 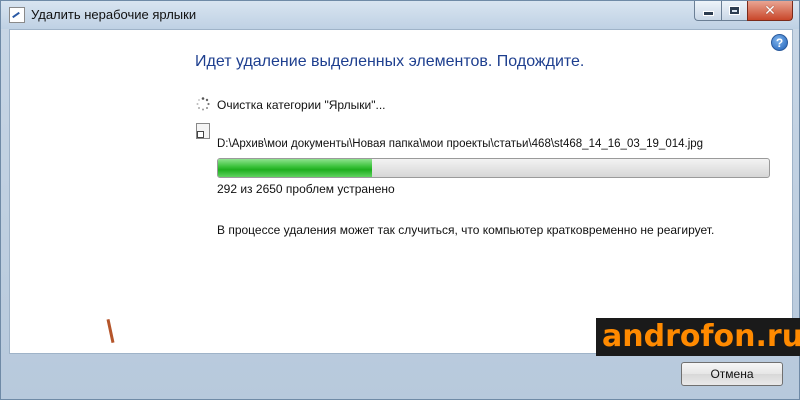 What do you see at coordinates (203, 104) in the screenshot?
I see `busy-spinner-icon` at bounding box center [203, 104].